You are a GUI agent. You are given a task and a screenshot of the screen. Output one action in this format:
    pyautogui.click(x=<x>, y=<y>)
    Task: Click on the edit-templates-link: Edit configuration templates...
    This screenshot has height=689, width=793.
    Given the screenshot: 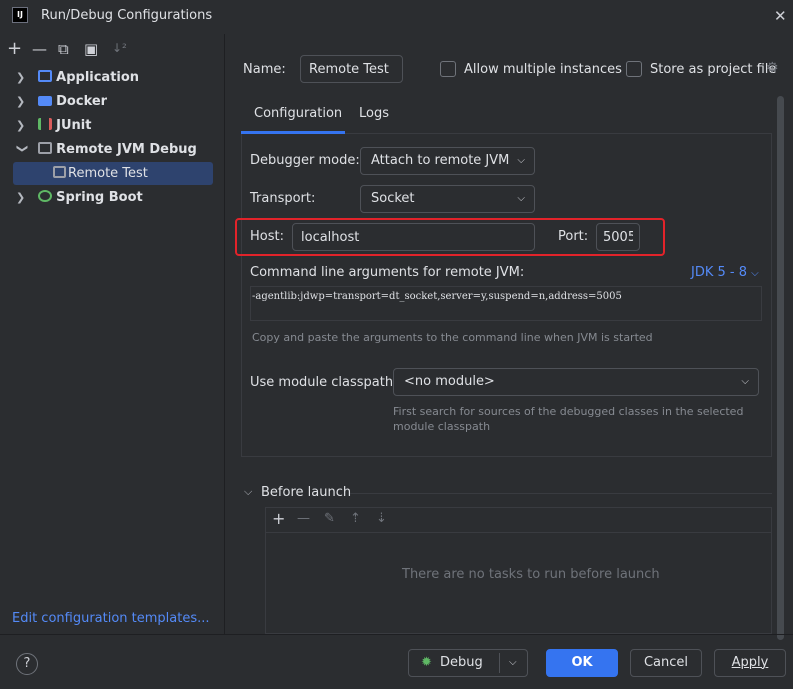 What is the action you would take?
    pyautogui.click(x=111, y=618)
    